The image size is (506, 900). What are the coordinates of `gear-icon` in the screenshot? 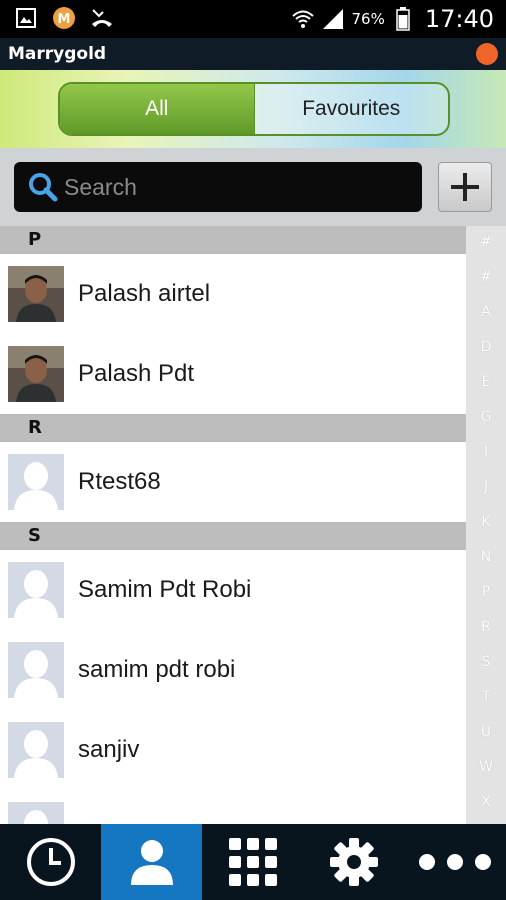 It's located at (354, 862).